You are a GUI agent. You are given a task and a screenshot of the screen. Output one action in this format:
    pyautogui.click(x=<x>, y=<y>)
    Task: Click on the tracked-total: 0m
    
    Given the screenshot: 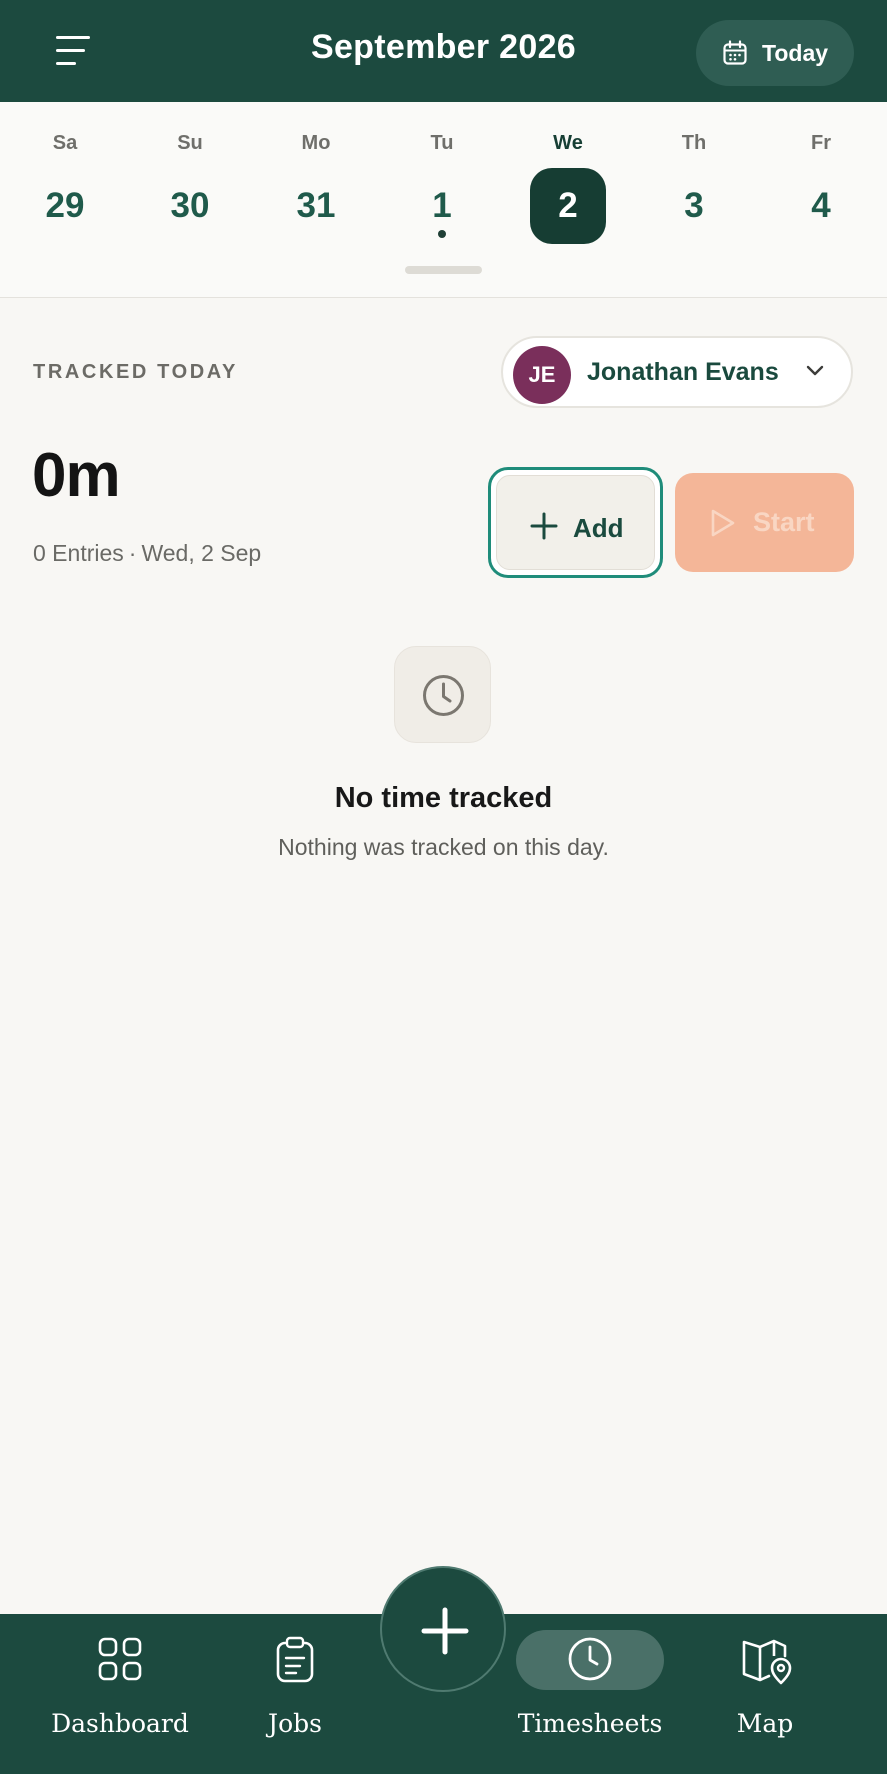 What is the action you would take?
    pyautogui.click(x=76, y=475)
    